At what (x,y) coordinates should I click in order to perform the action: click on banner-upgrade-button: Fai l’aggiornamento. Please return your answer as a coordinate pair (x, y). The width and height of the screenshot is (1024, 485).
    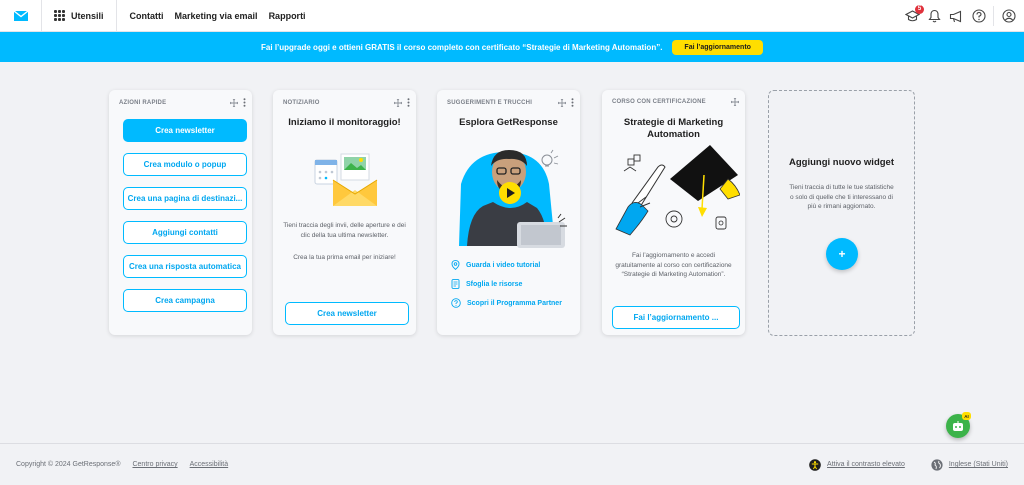
    Looking at the image, I should click on (717, 47).